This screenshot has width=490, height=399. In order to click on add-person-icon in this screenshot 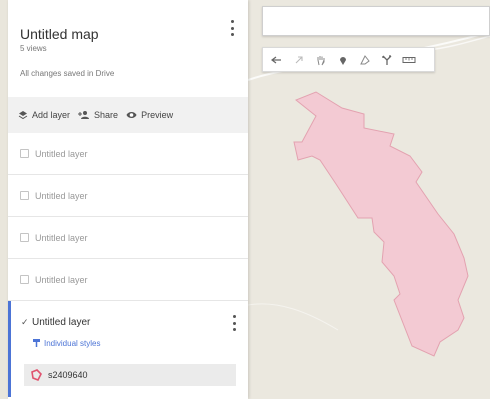, I will do `click(84, 115)`.